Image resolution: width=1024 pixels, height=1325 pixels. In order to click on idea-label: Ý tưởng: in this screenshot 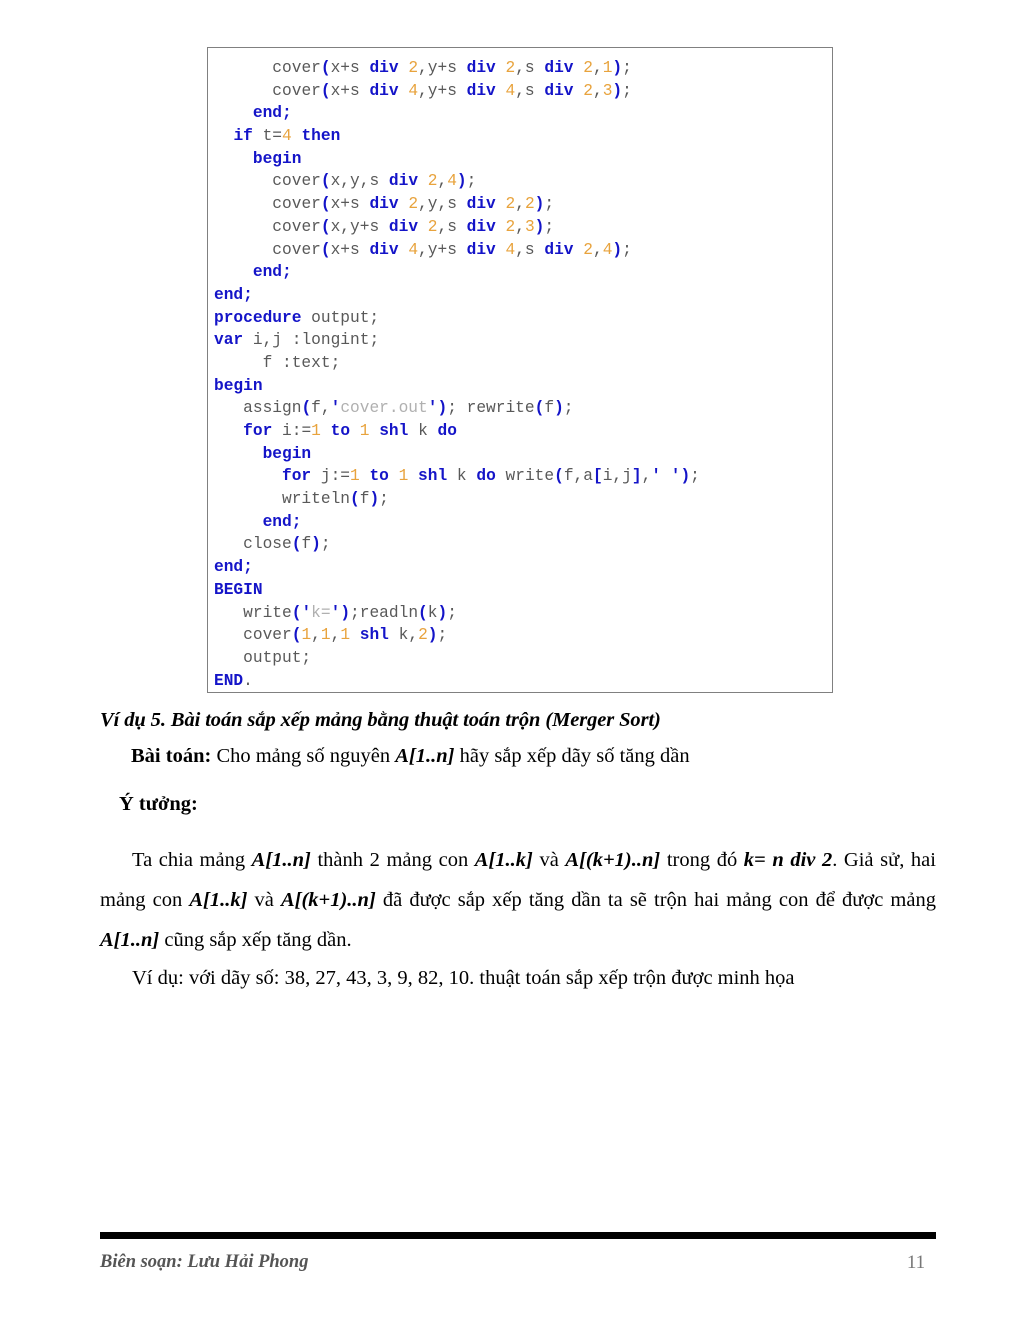, I will do `click(158, 804)`.